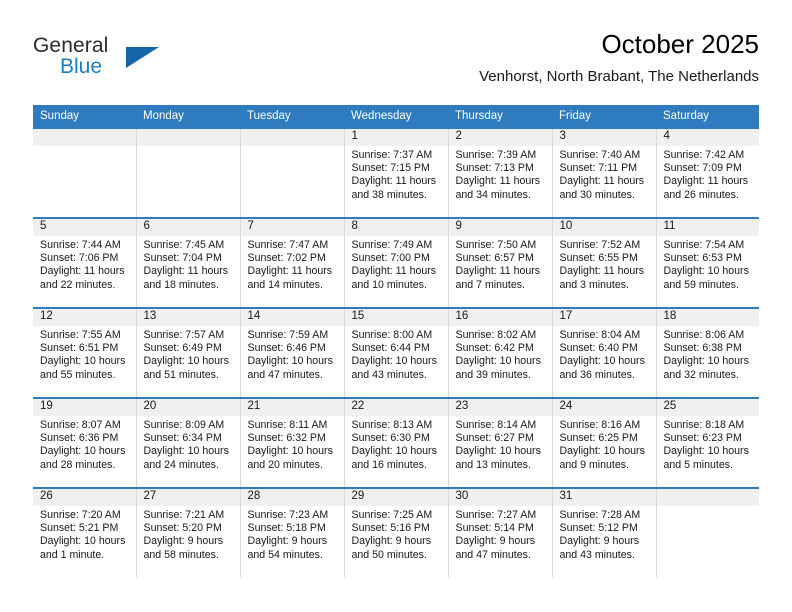 This screenshot has height=612, width=792. I want to click on sunset-text: Sunset: 7:13 PM, so click(494, 168).